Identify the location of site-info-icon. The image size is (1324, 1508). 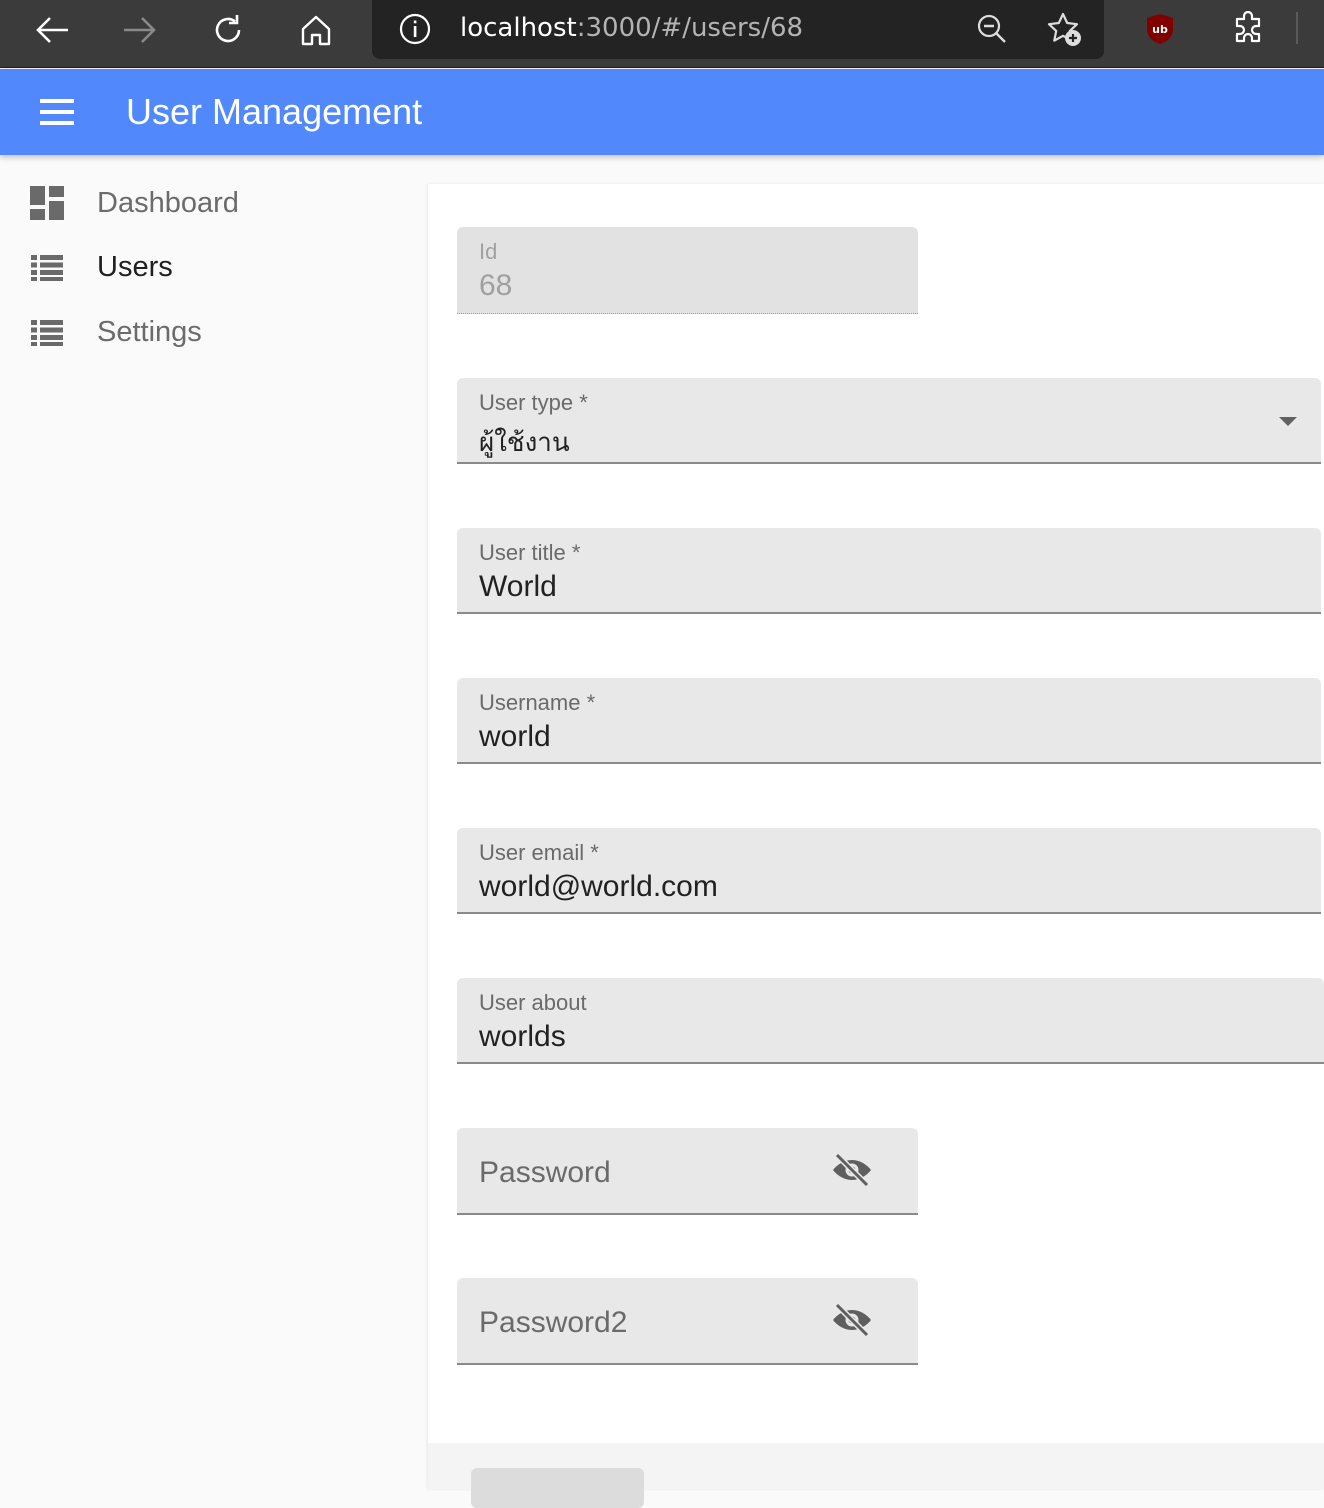
(415, 31).